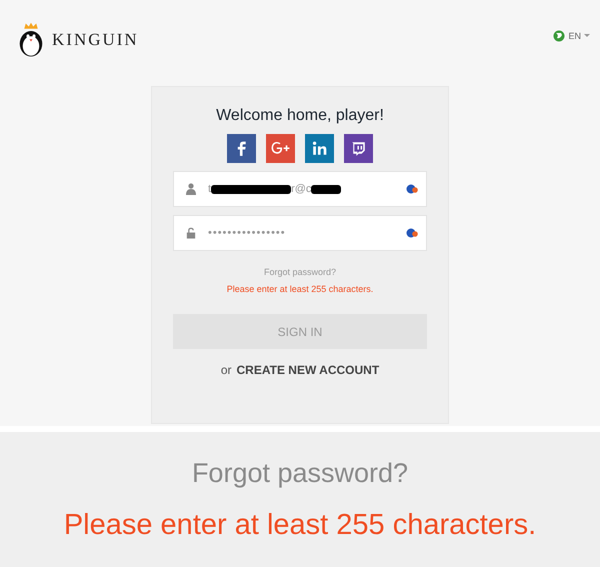 The width and height of the screenshot is (600, 567). What do you see at coordinates (308, 370) in the screenshot?
I see `create-account-link: CREATE NEW ACCOUNT` at bounding box center [308, 370].